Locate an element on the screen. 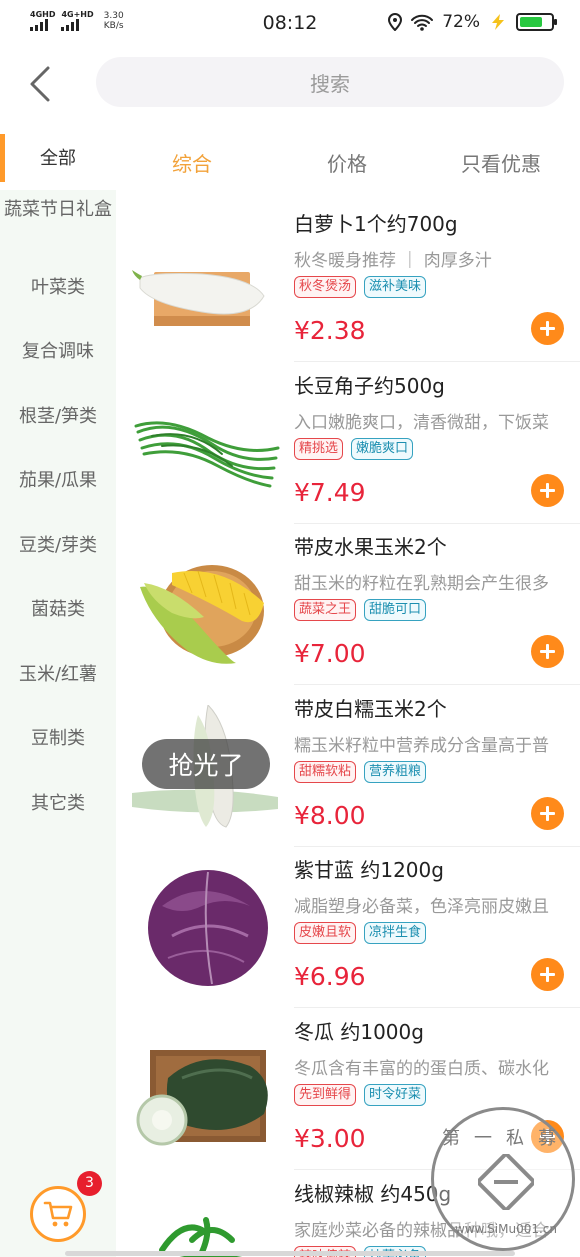  product-item: 长豆角子约500g 入口嫩脆爽口，清香微甜，下饭菜 精挑选 嫩脆爽口 ¥7.49 is located at coordinates (348, 443).